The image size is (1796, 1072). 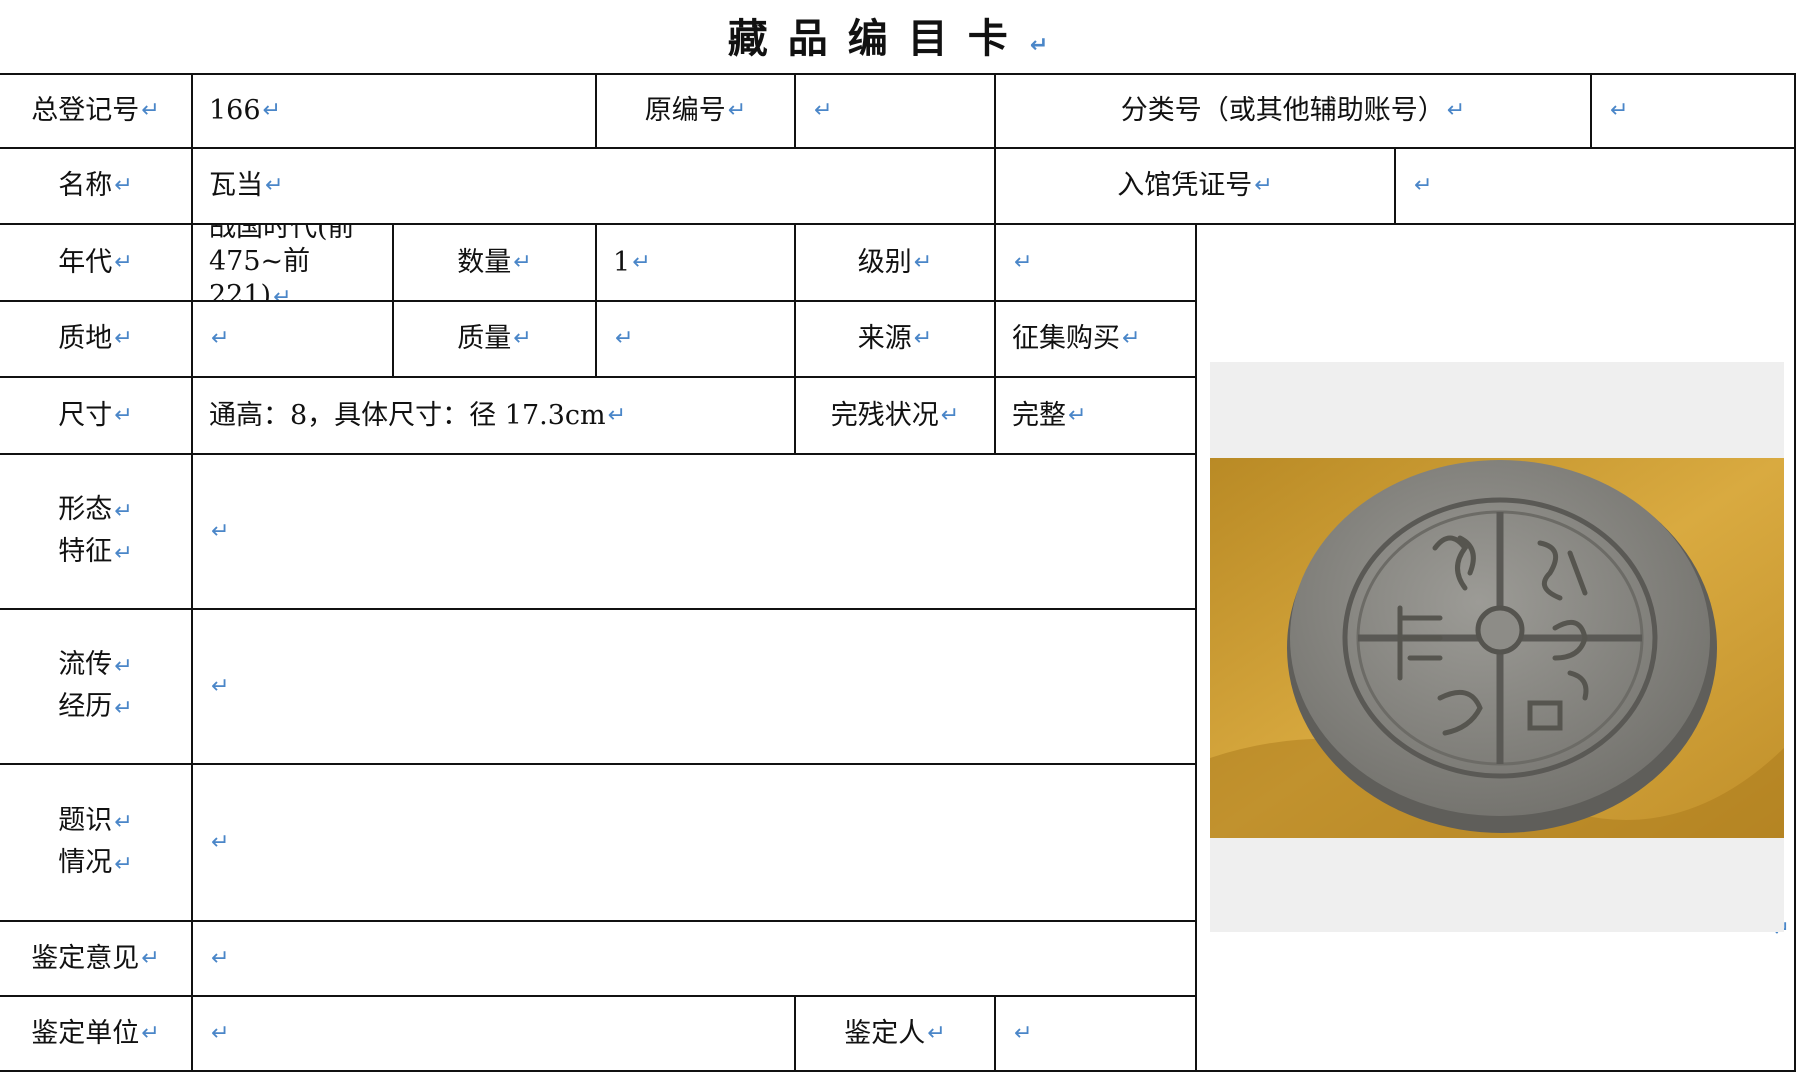 What do you see at coordinates (96, 959) in the screenshot?
I see `appraisal-opinion-label: 鉴定意见 ↵` at bounding box center [96, 959].